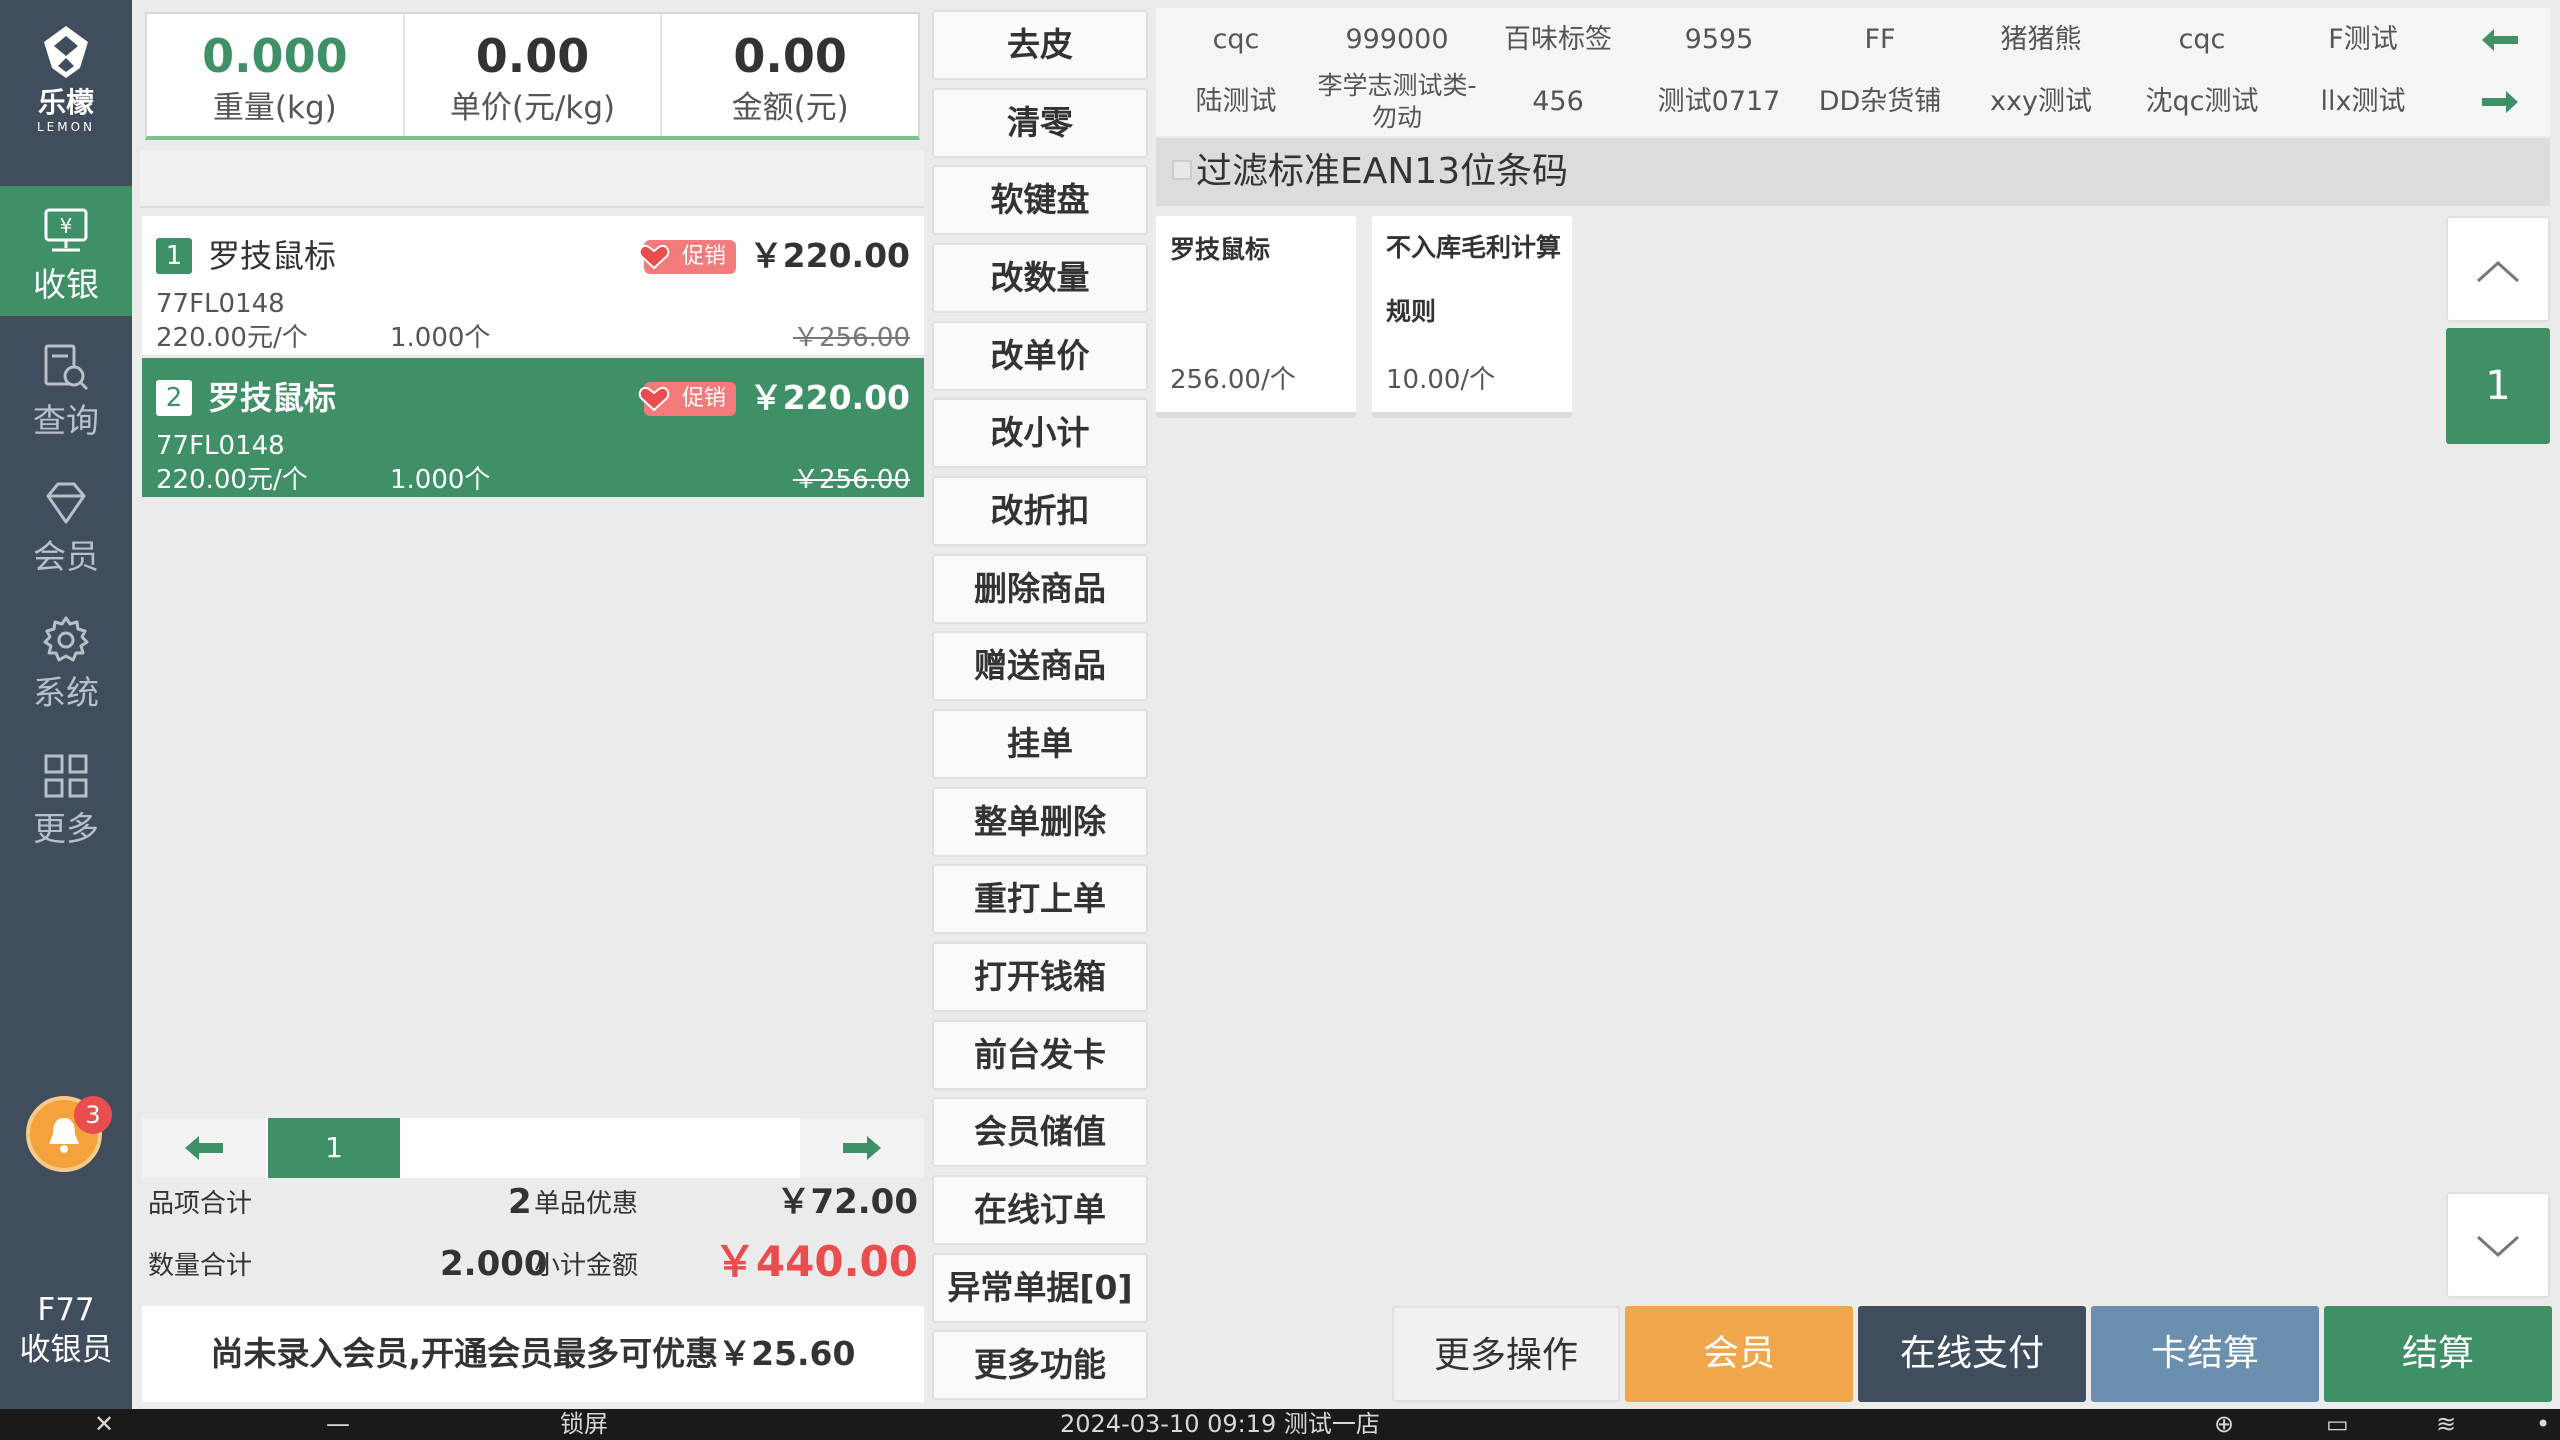  What do you see at coordinates (2205, 1354) in the screenshot?
I see `card-settle-button: 卡结算` at bounding box center [2205, 1354].